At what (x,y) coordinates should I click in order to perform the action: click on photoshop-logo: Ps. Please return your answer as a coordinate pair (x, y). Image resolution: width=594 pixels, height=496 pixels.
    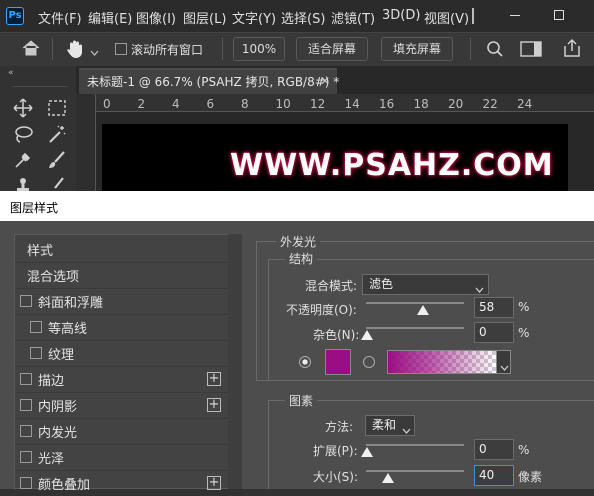
    Looking at the image, I should click on (15, 16).